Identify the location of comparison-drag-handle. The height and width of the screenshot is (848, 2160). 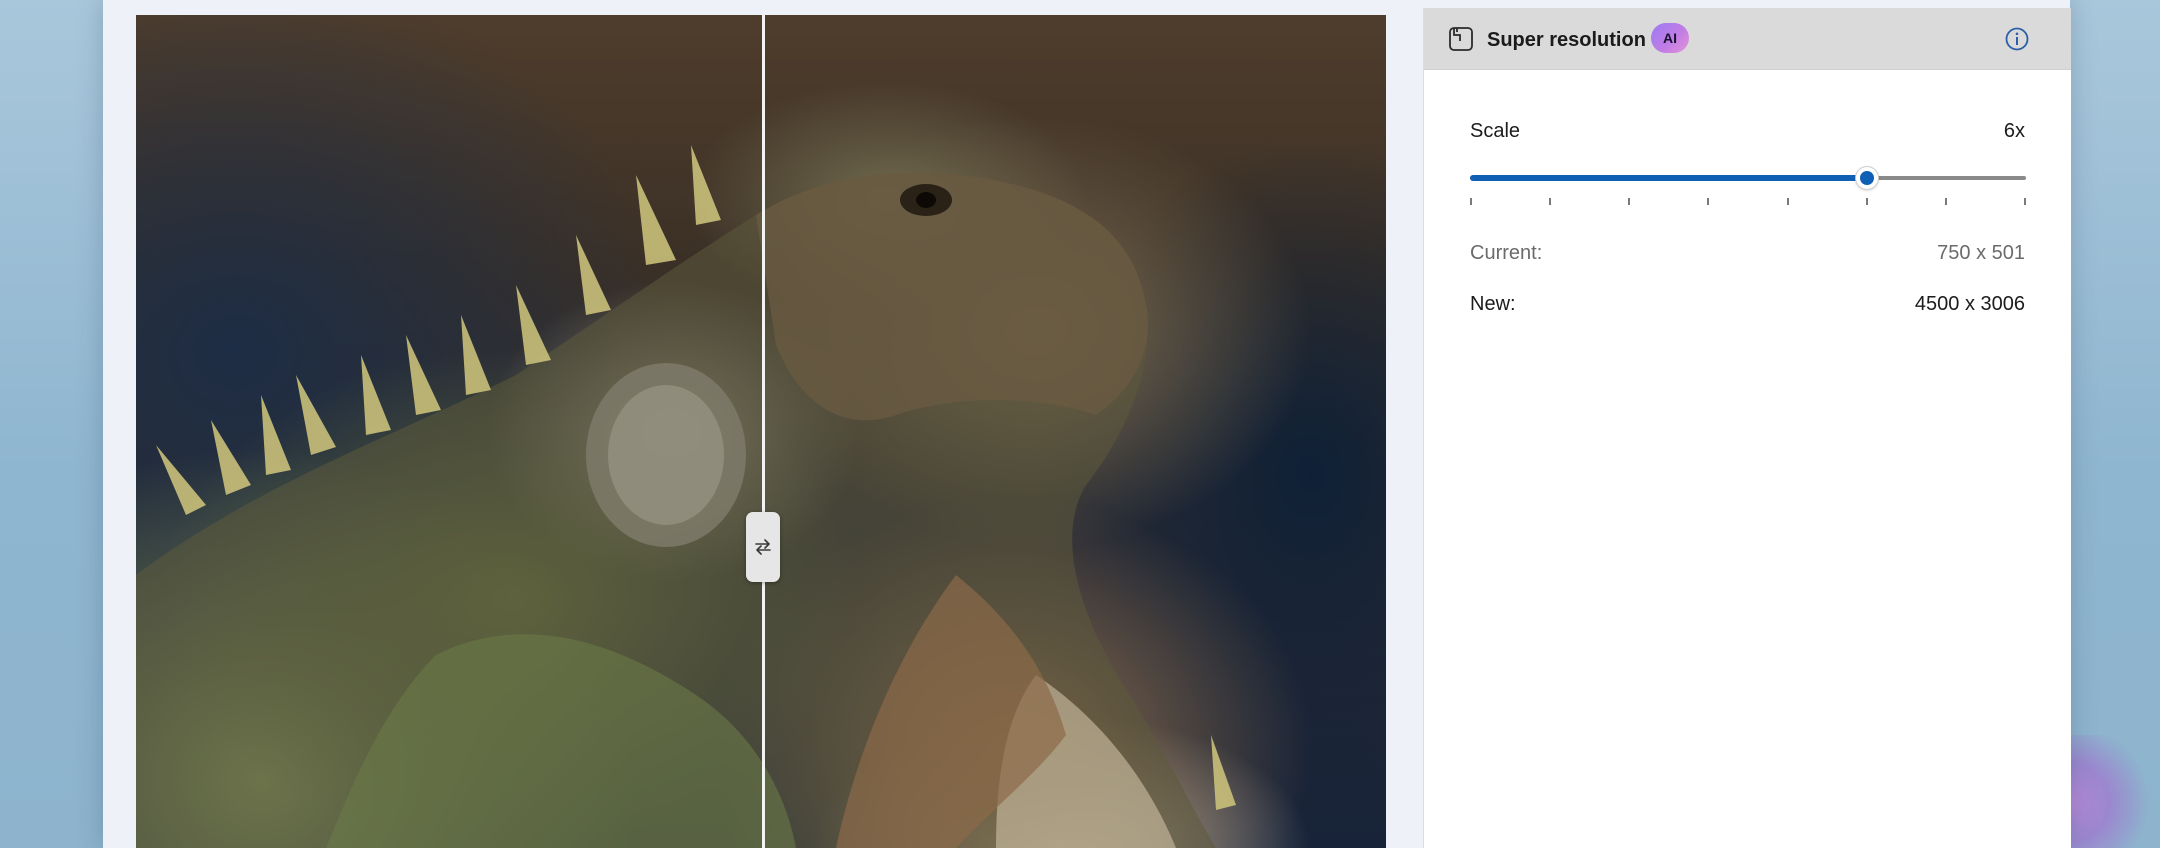
(763, 547).